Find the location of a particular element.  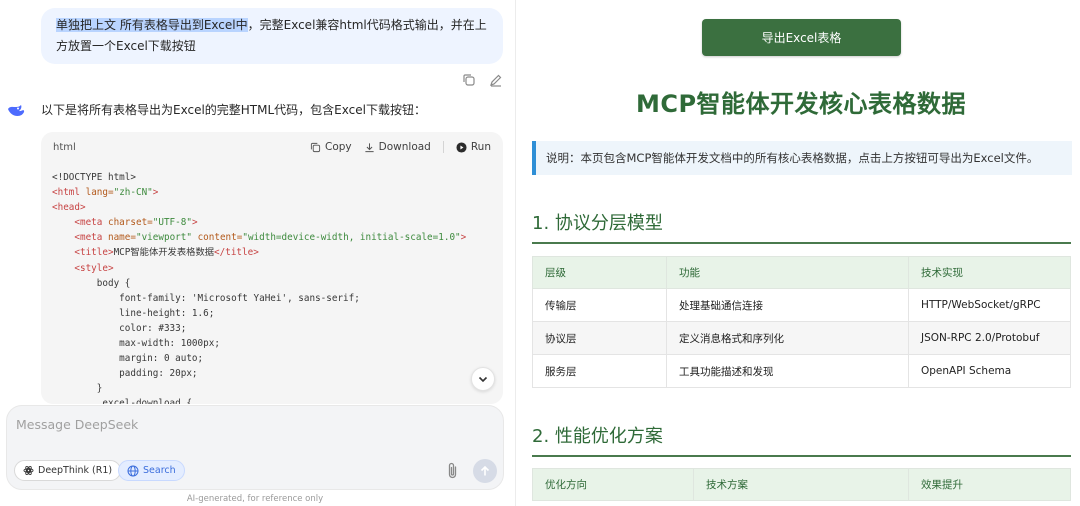

download-code-label: Download is located at coordinates (404, 147).